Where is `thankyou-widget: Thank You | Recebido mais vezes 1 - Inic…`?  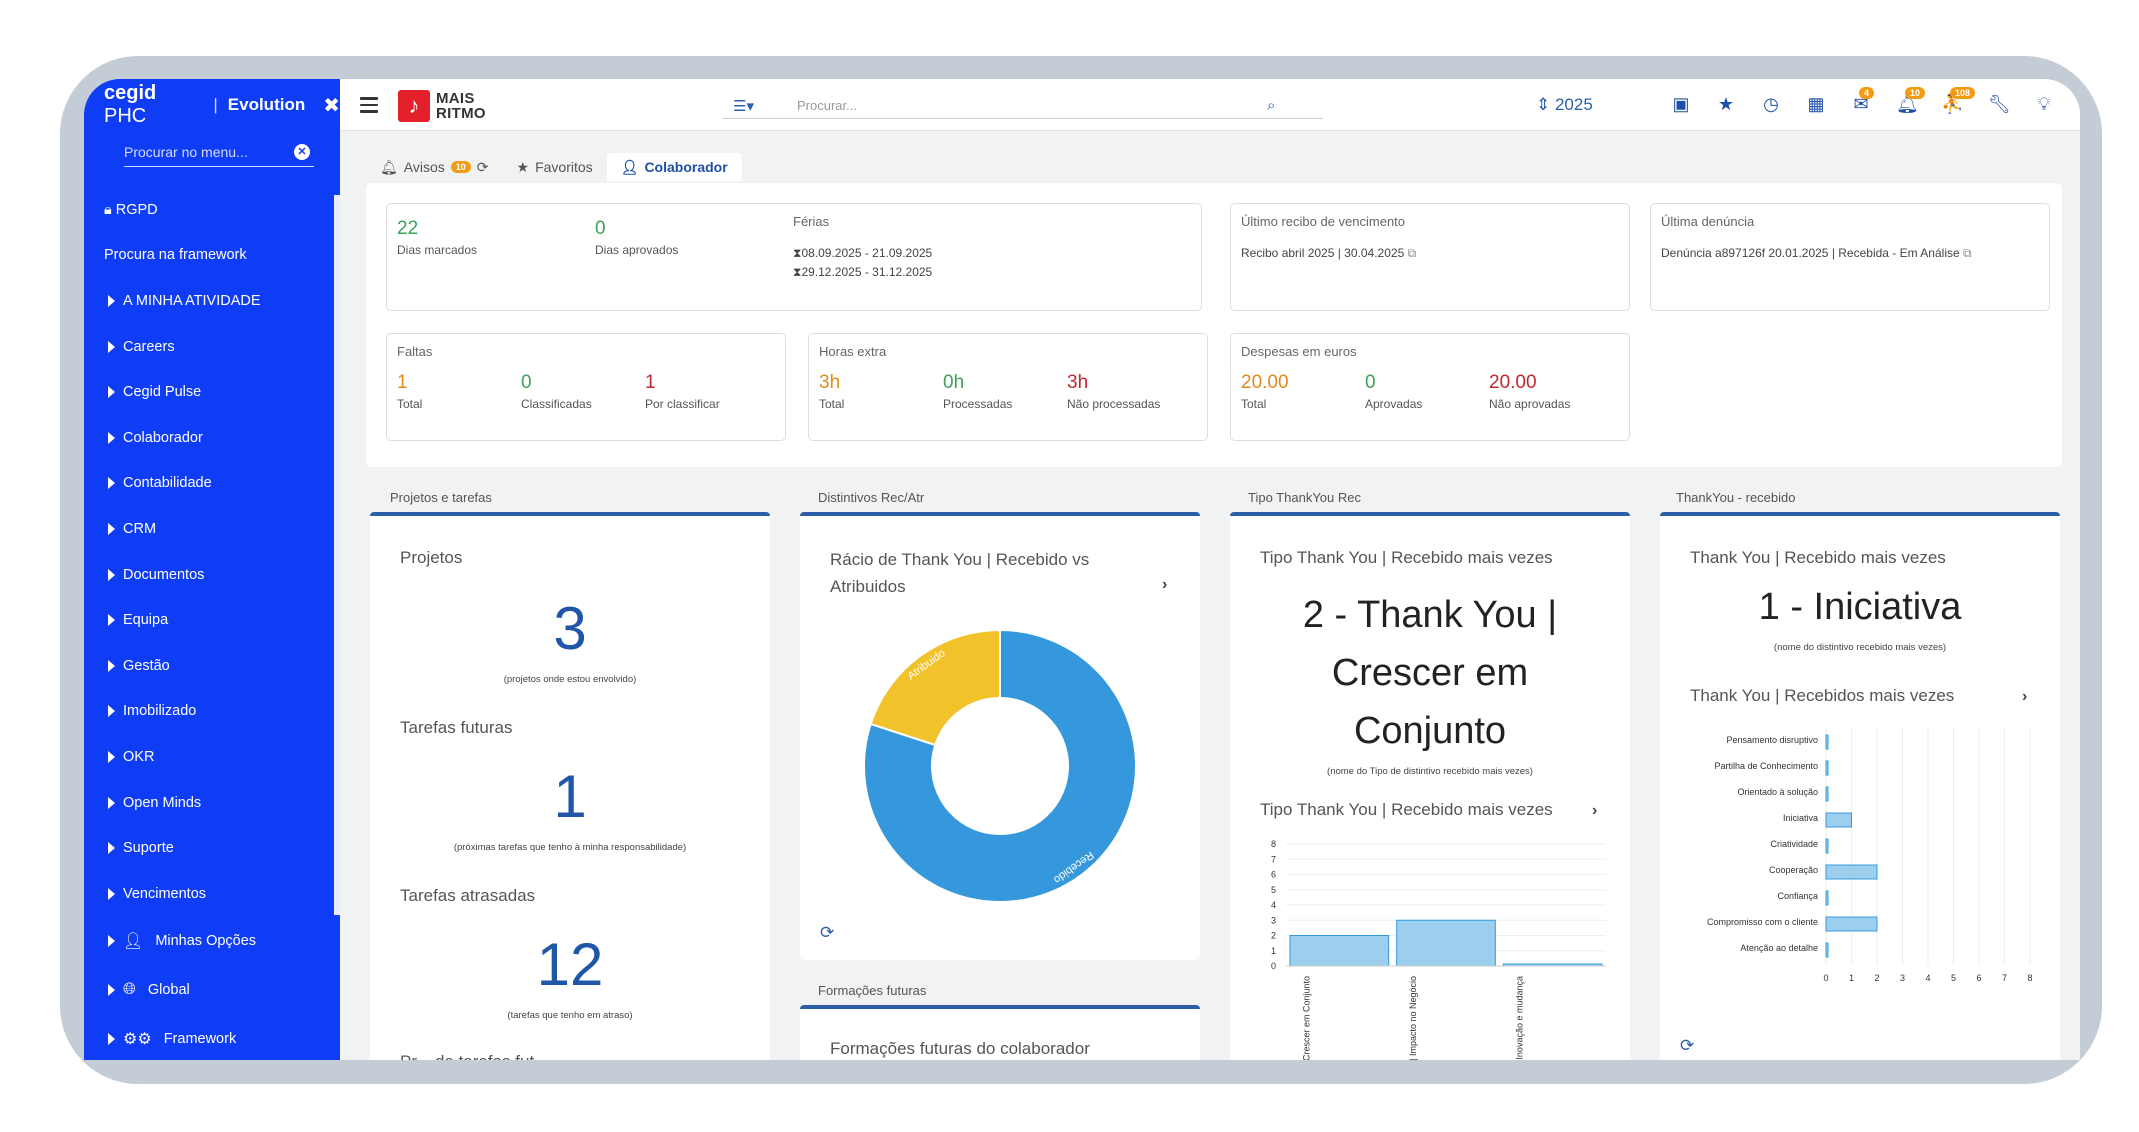
thankyou-widget: Thank You | Recebido mais vezes 1 - Inic… is located at coordinates (1860, 786).